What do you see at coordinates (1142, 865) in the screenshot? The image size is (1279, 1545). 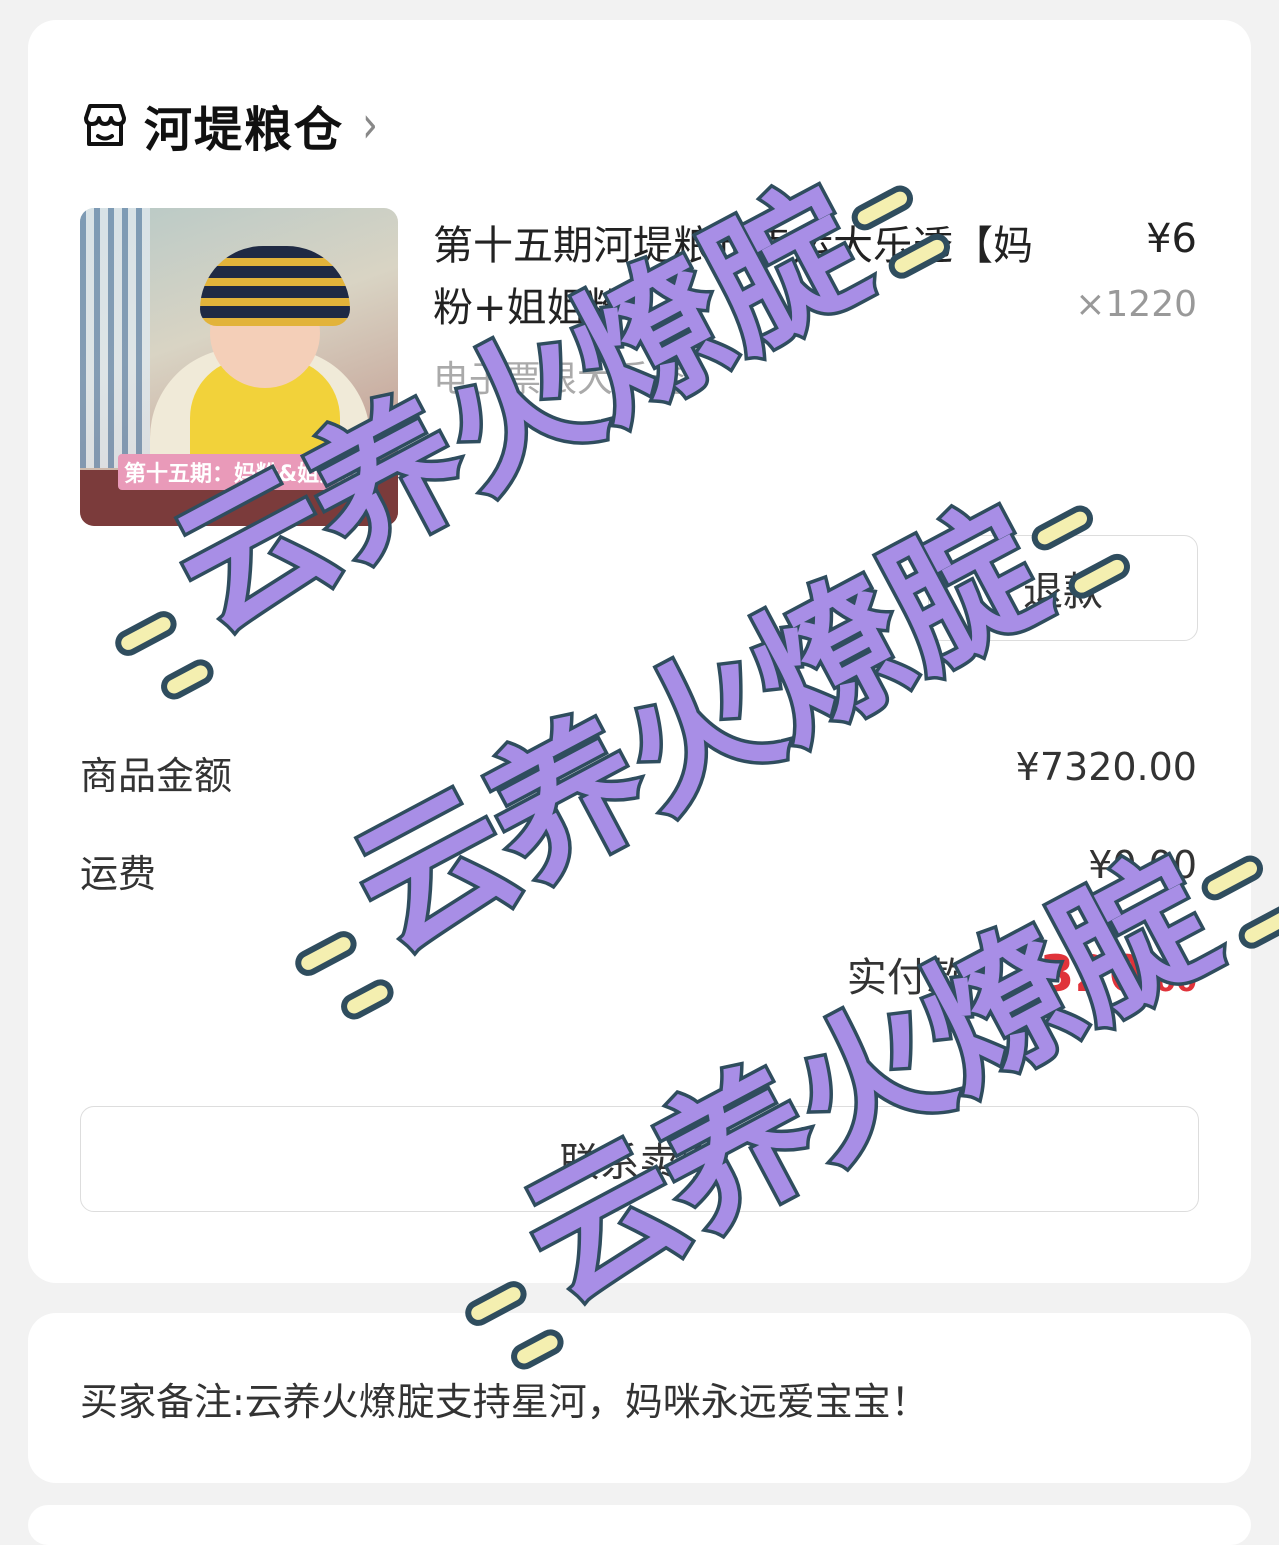 I see `shipping-value: ¥0.00` at bounding box center [1142, 865].